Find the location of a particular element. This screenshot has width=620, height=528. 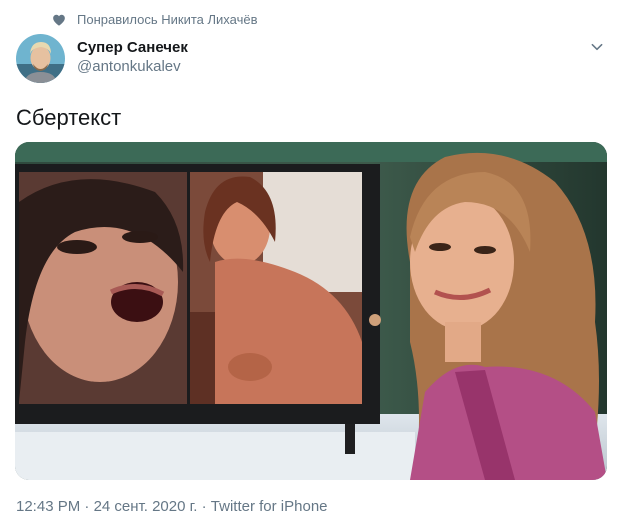

author-display-name: Супер Санечек is located at coordinates (132, 47).